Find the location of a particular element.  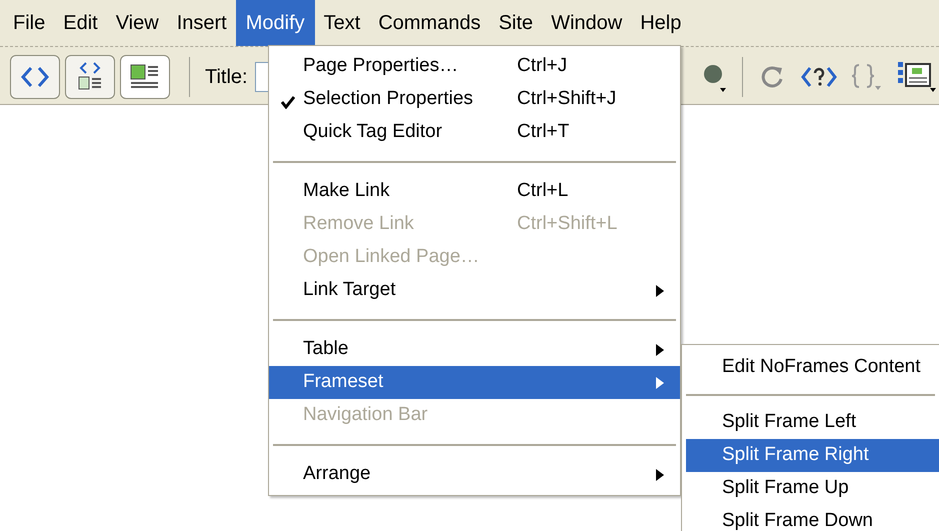

menu-bar-item: Insert is located at coordinates (202, 23).